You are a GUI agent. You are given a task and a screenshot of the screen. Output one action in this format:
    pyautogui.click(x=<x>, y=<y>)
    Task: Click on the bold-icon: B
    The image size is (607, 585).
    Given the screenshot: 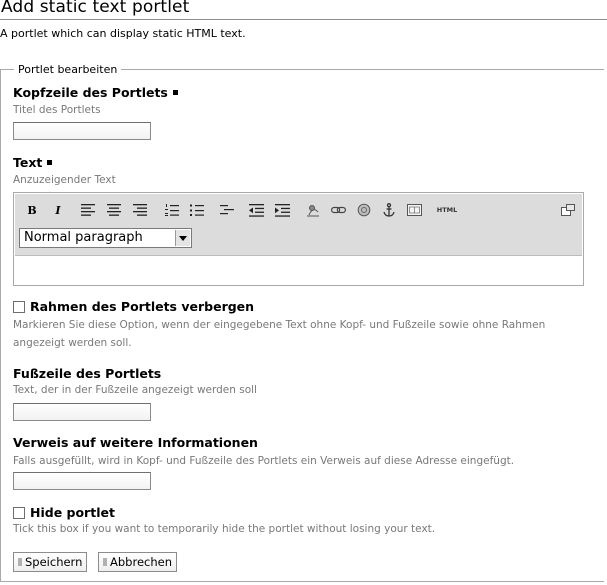 What is the action you would take?
    pyautogui.click(x=32, y=210)
    